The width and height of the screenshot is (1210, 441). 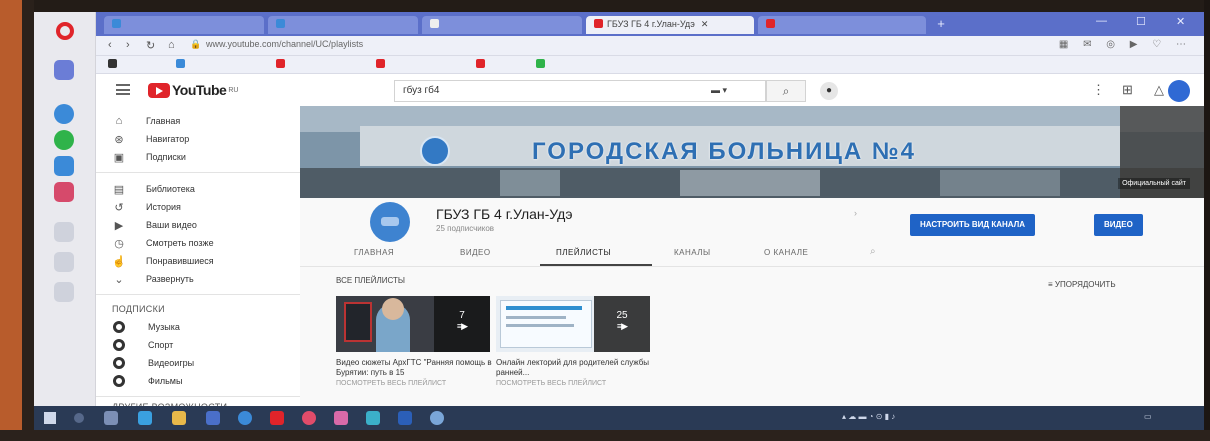 What do you see at coordinates (829, 91) in the screenshot?
I see `microphone-icon: ●` at bounding box center [829, 91].